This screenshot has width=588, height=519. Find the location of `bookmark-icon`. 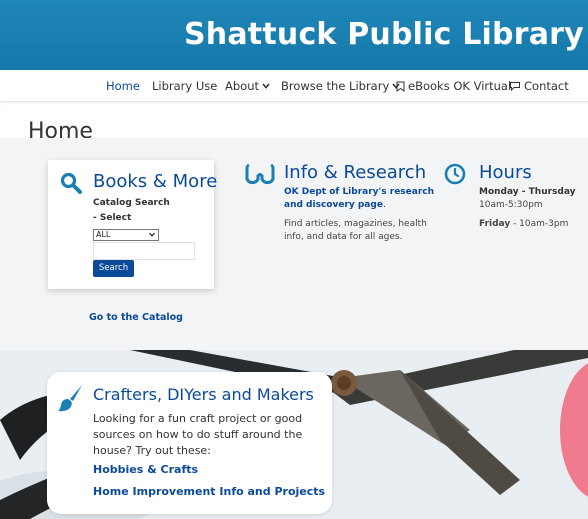

bookmark-icon is located at coordinates (400, 86).